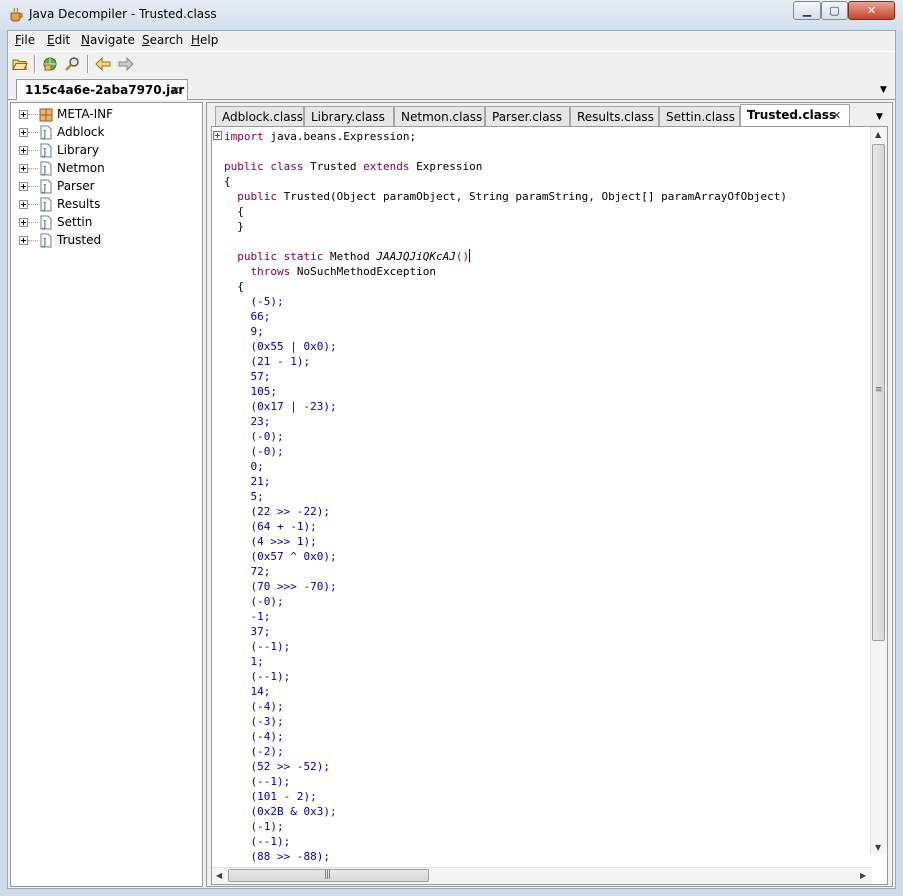 The width and height of the screenshot is (903, 896). What do you see at coordinates (58, 40) in the screenshot?
I see `menu-edit: Edit` at bounding box center [58, 40].